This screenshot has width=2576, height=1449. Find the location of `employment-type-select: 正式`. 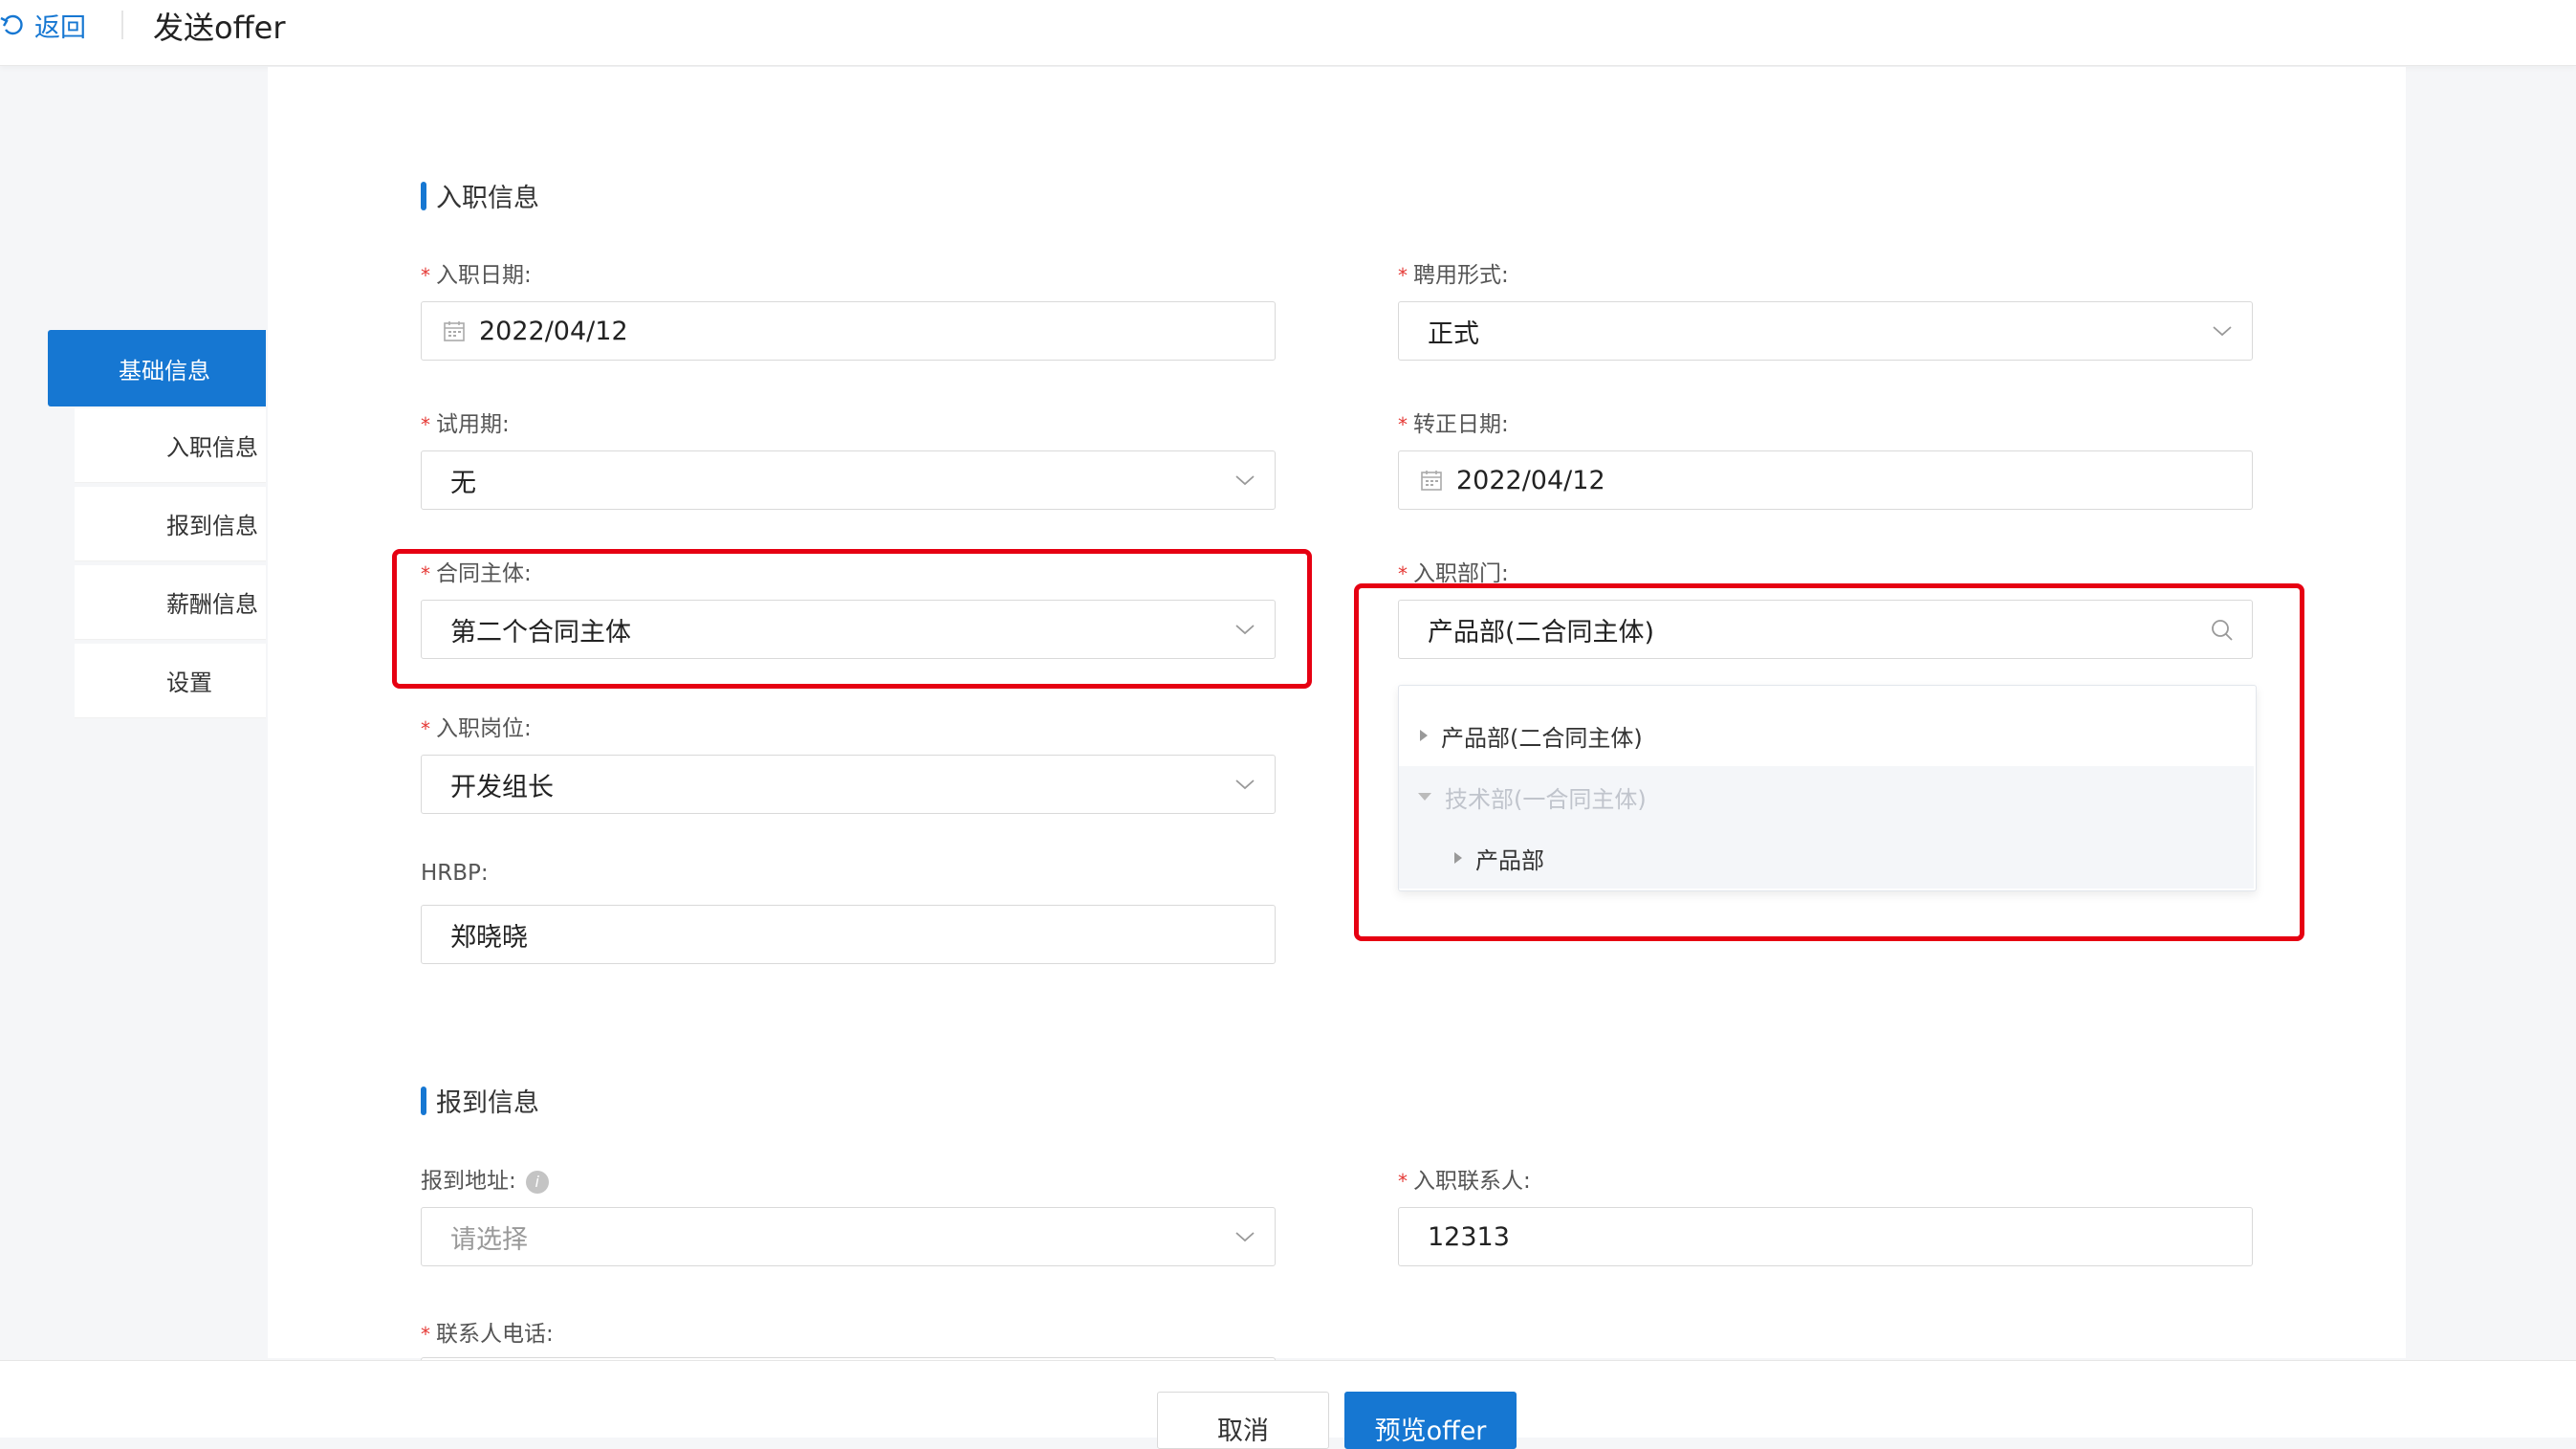

employment-type-select: 正式 is located at coordinates (1825, 331).